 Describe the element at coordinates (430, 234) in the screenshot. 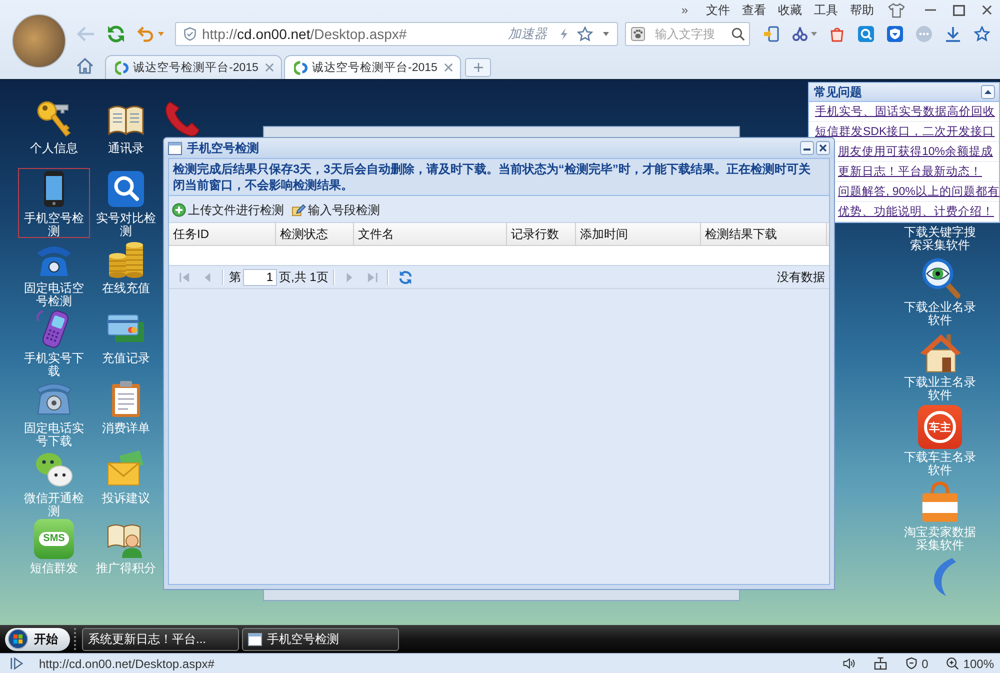

I see `column-header: 文件名` at that location.